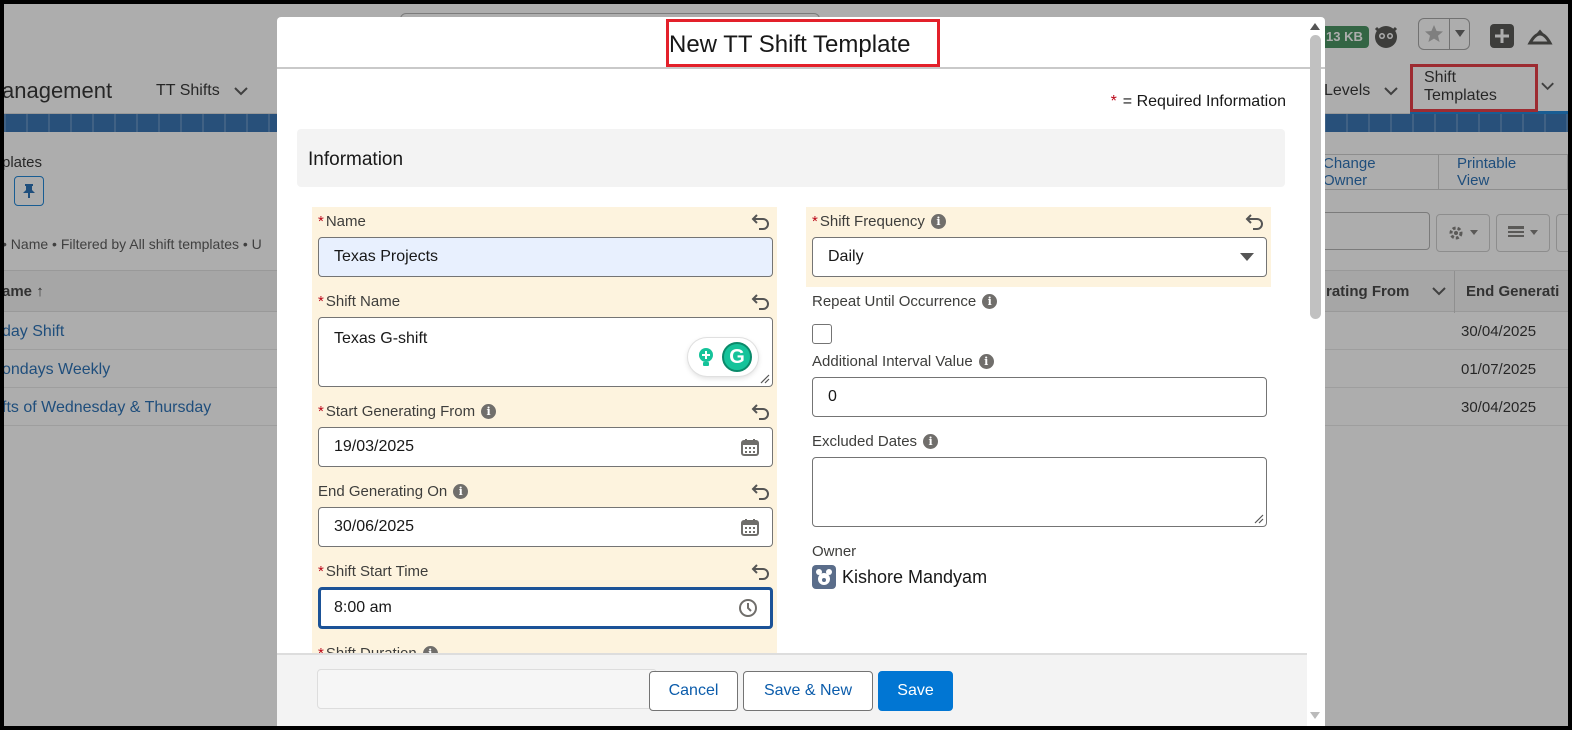  I want to click on field-label: * Start Generating From i, so click(407, 411).